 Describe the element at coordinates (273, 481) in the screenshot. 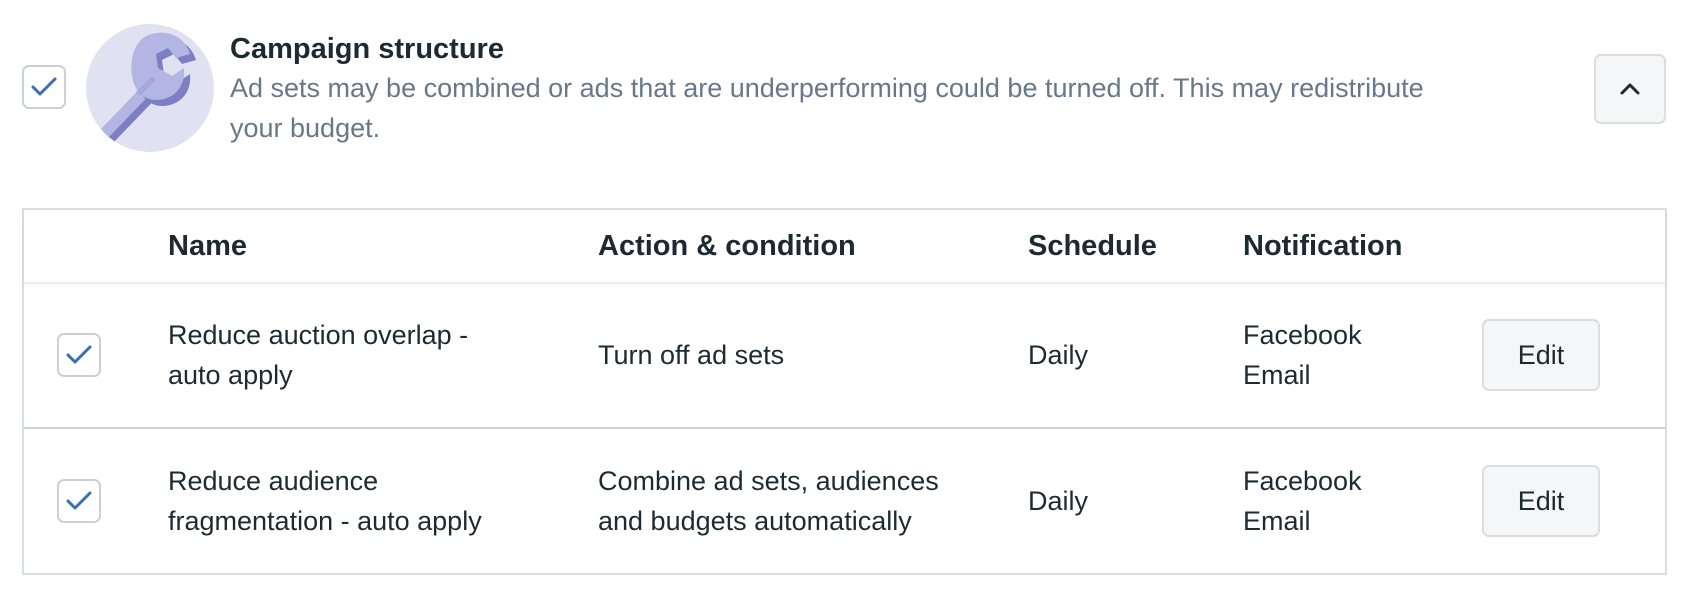

I see `rule-name-line: Reduce audience` at that location.